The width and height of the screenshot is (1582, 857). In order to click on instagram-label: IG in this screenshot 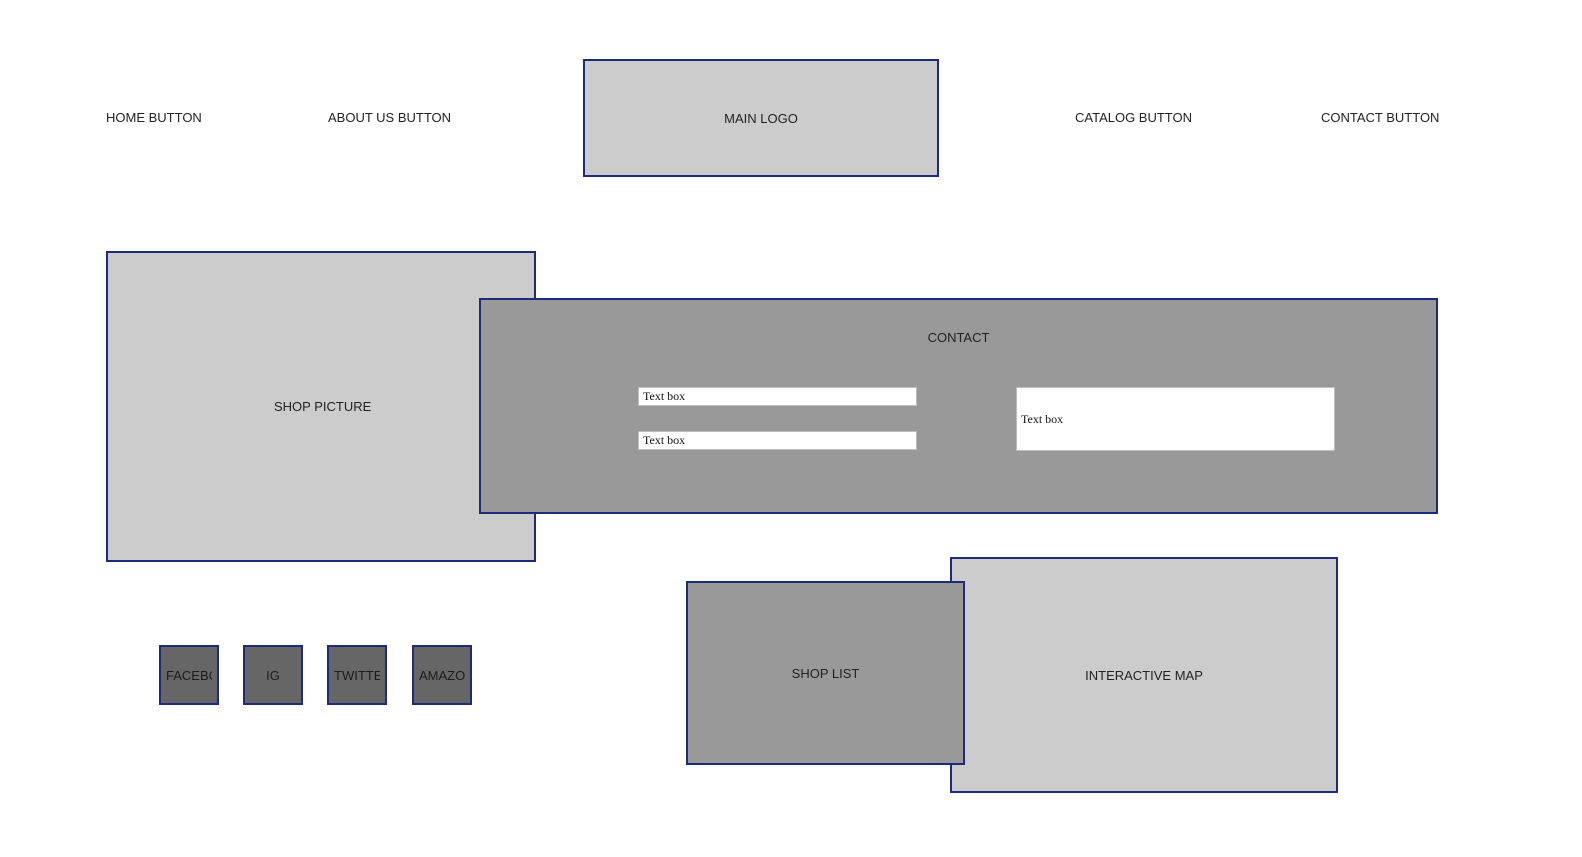, I will do `click(273, 675)`.